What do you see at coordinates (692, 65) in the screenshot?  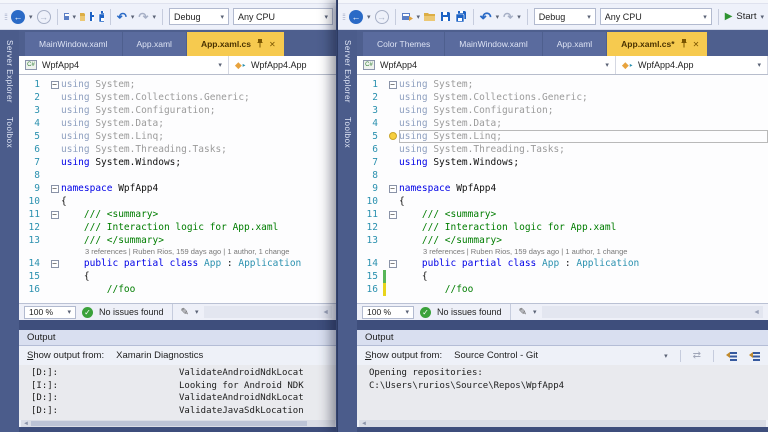 I see `type-dropdown: ◆‣ WpfApp4.App ▾` at bounding box center [692, 65].